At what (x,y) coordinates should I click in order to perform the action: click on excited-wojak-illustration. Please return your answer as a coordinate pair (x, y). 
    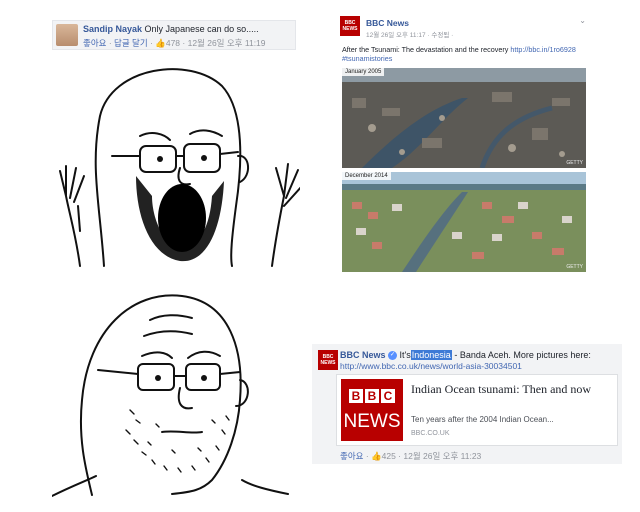
    Looking at the image, I should click on (179, 167).